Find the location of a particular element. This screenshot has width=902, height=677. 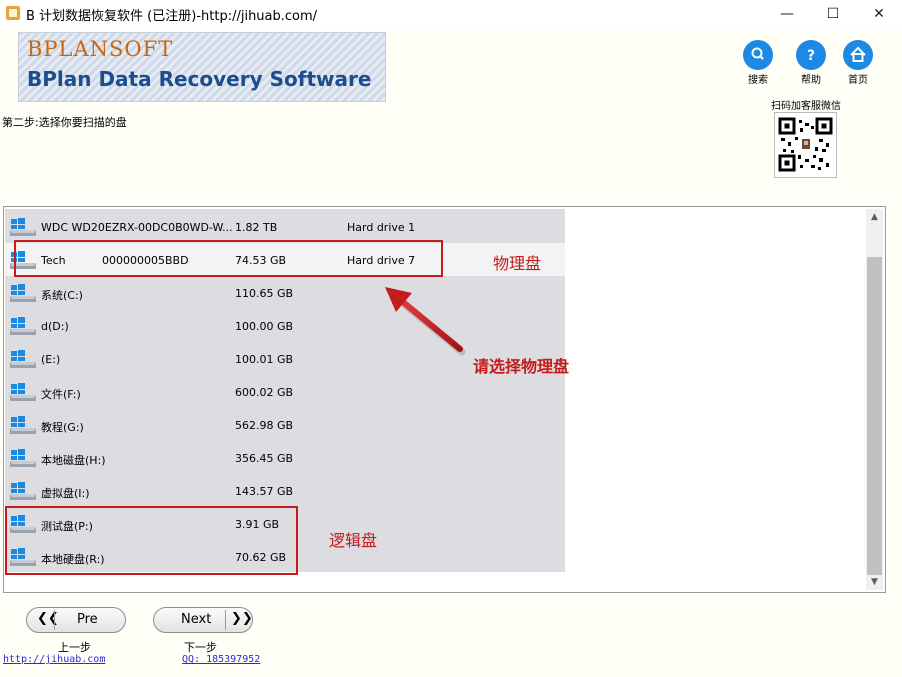

double-chevron-left-icon: ❮❮ is located at coordinates (48, 618).